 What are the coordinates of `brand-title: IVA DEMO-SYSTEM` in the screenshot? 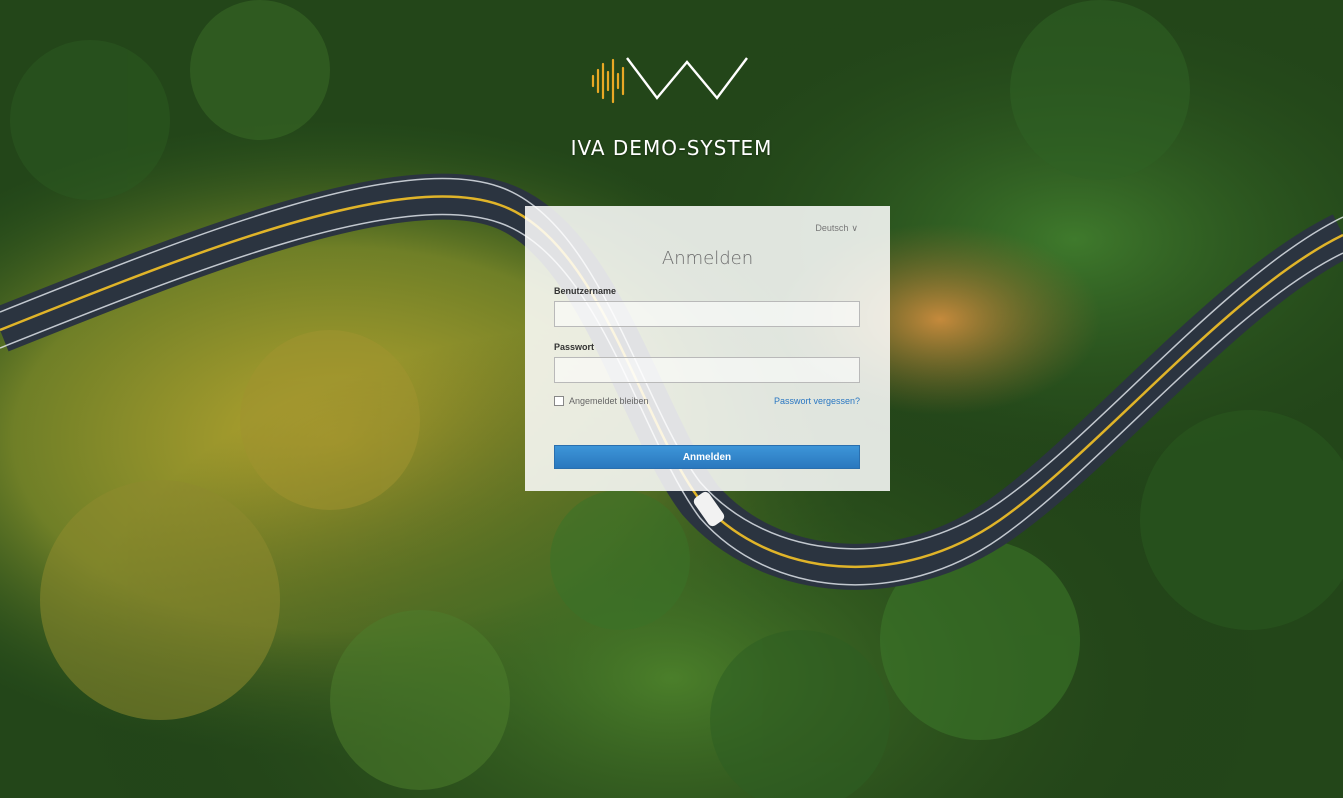 It's located at (671, 148).